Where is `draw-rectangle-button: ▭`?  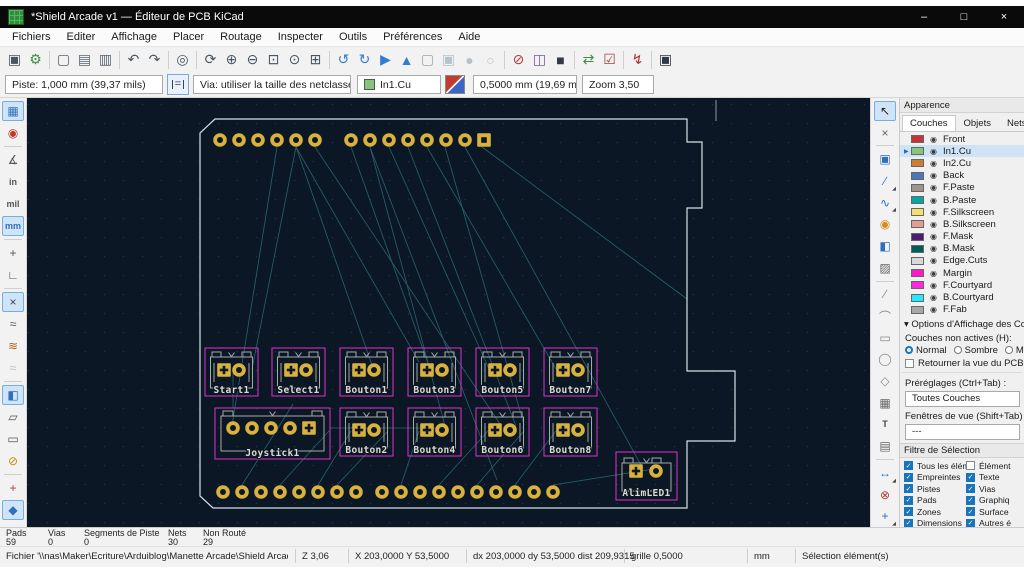 draw-rectangle-button: ▭ is located at coordinates (885, 338).